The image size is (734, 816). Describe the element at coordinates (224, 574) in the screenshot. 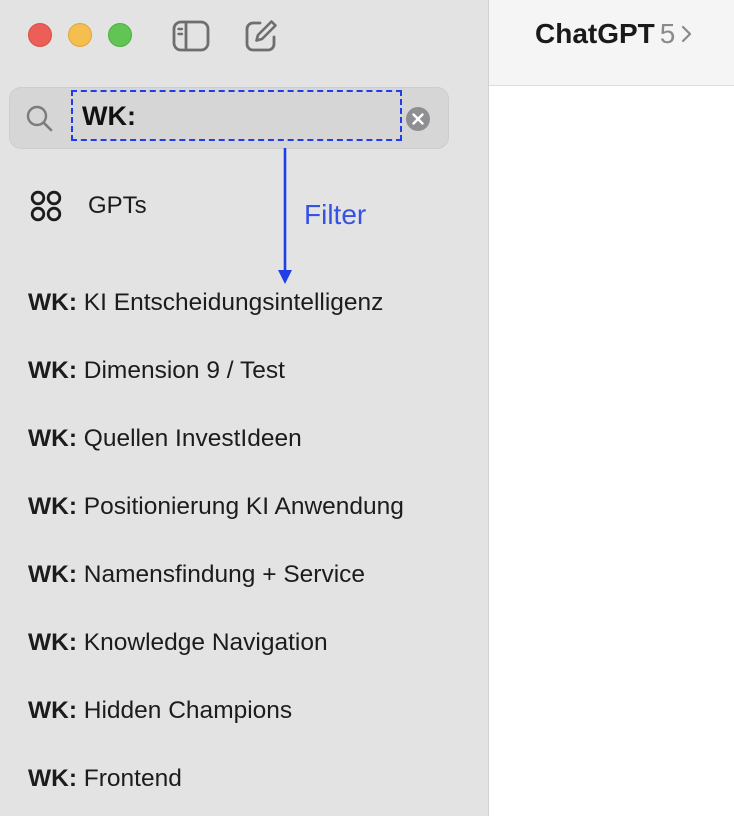

I see `chat-title: Namensfindung + Service` at that location.